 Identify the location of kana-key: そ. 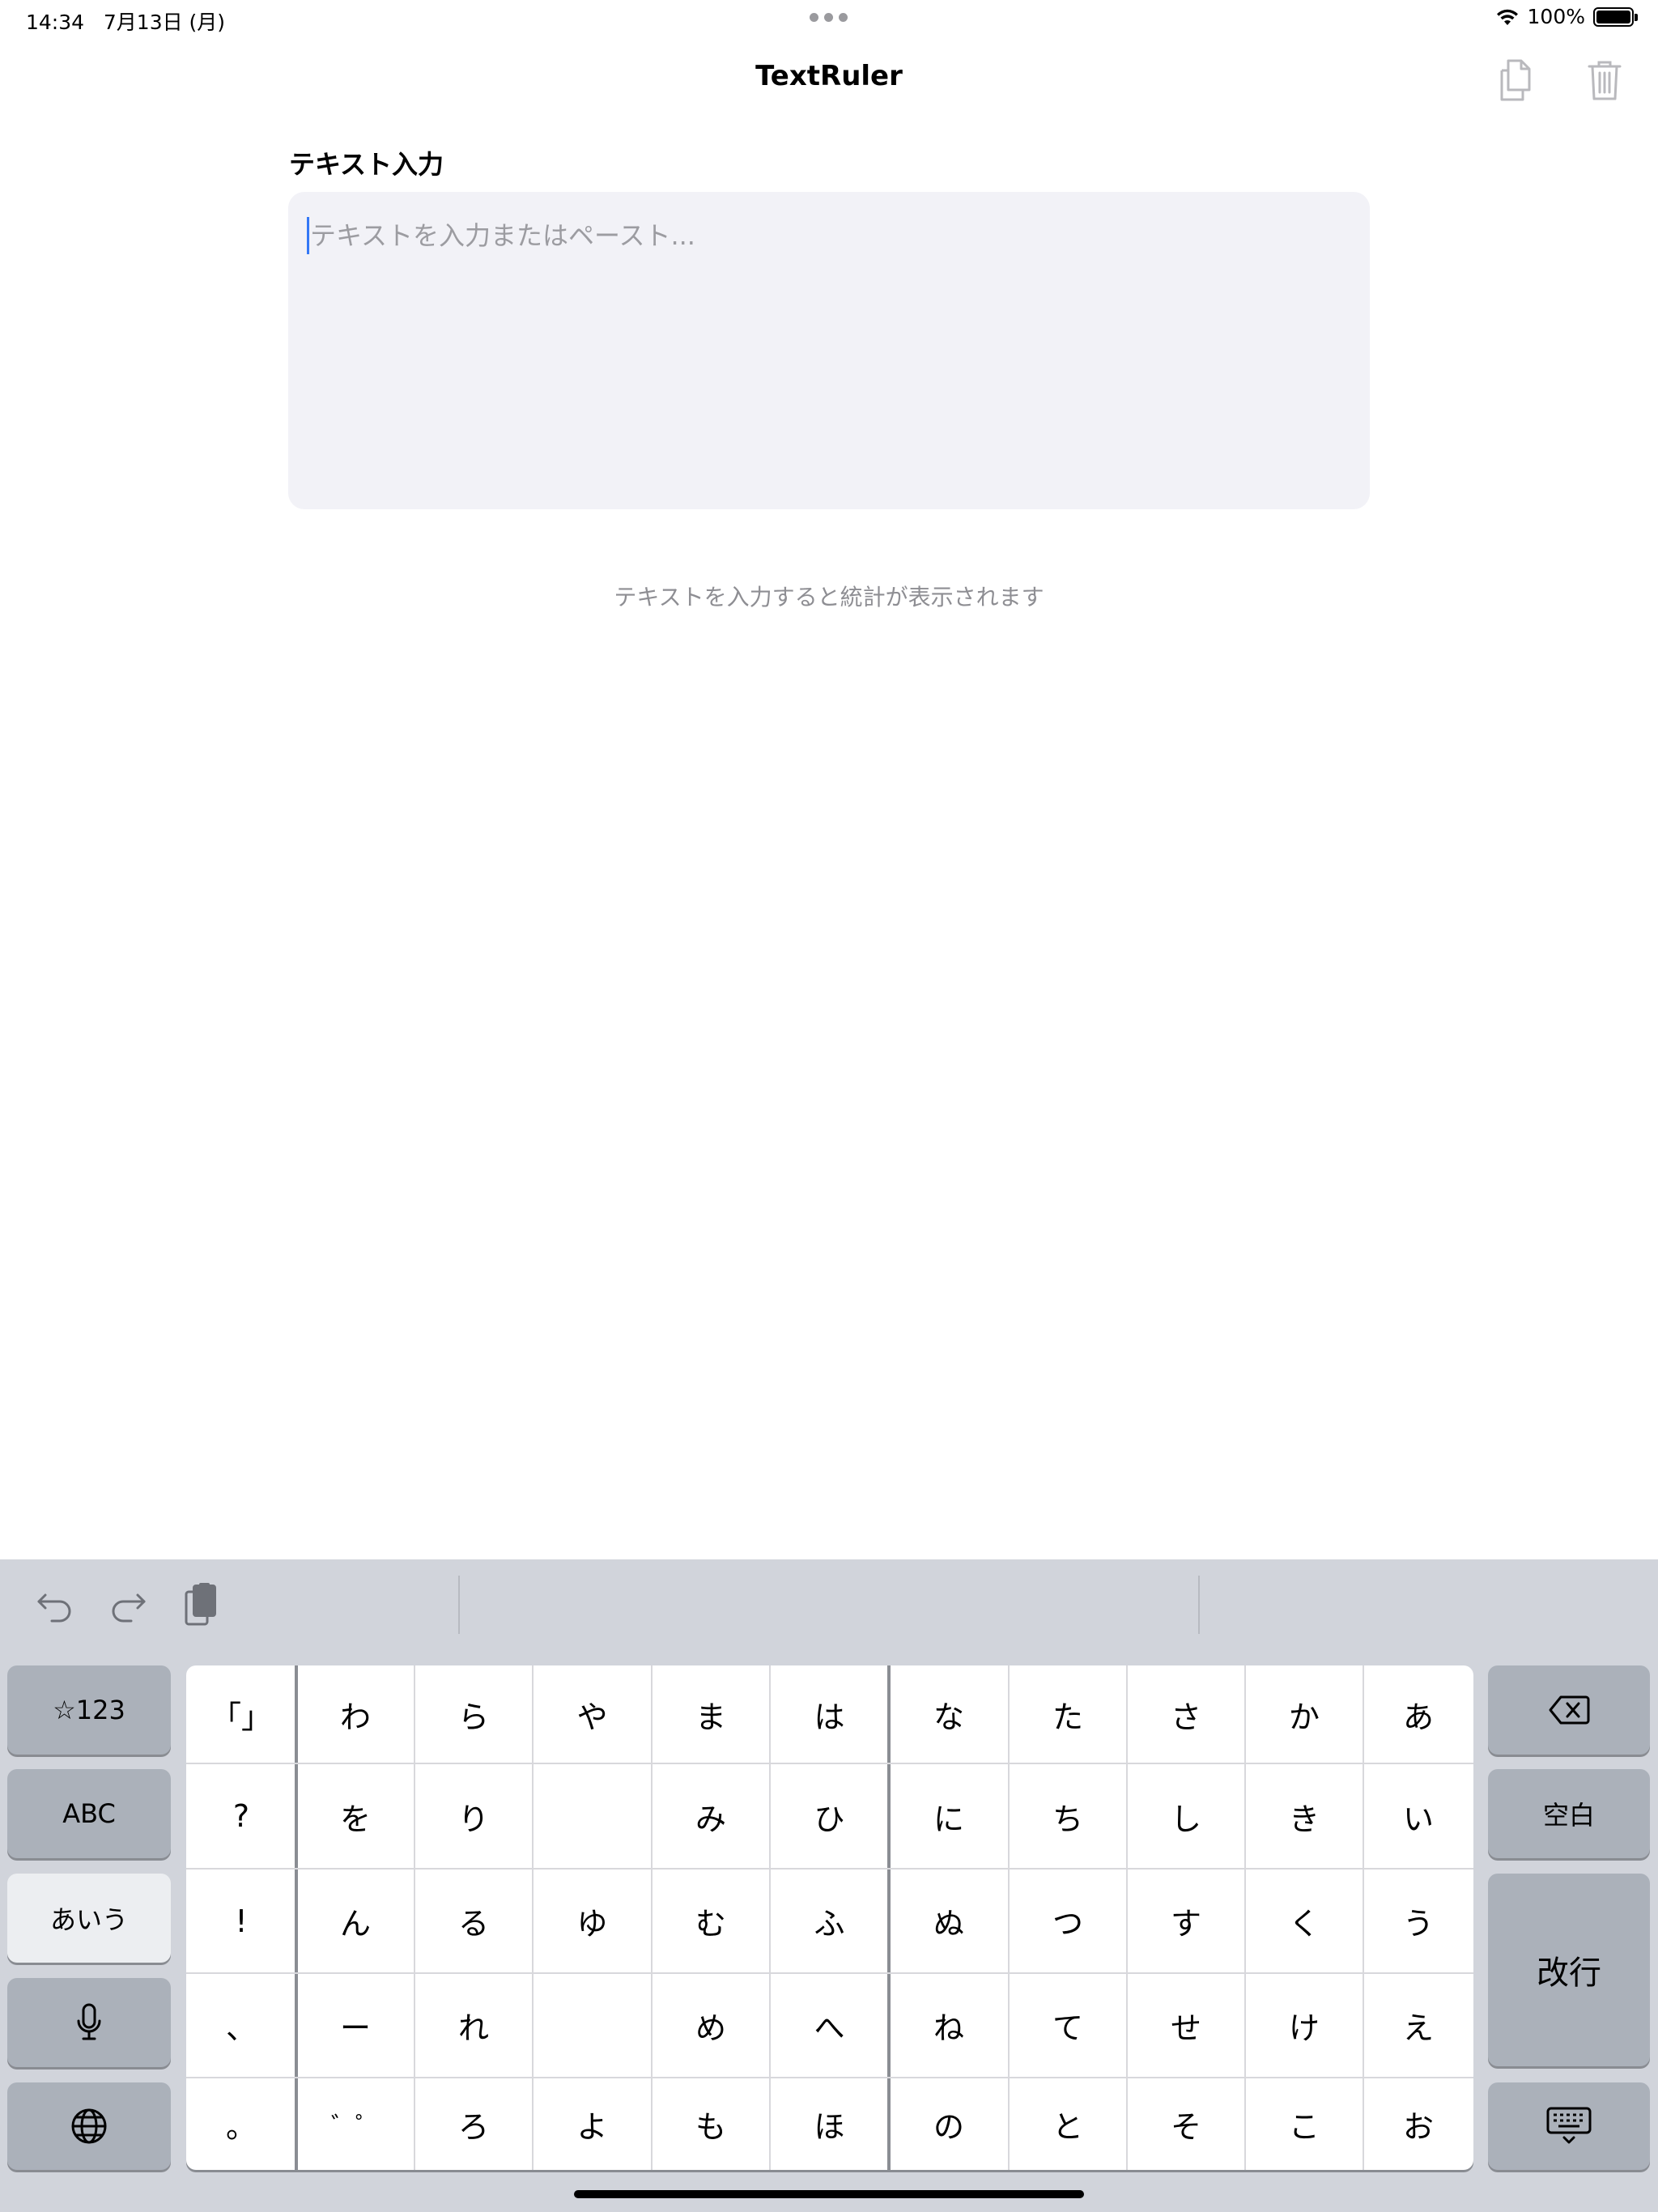
(1186, 2124).